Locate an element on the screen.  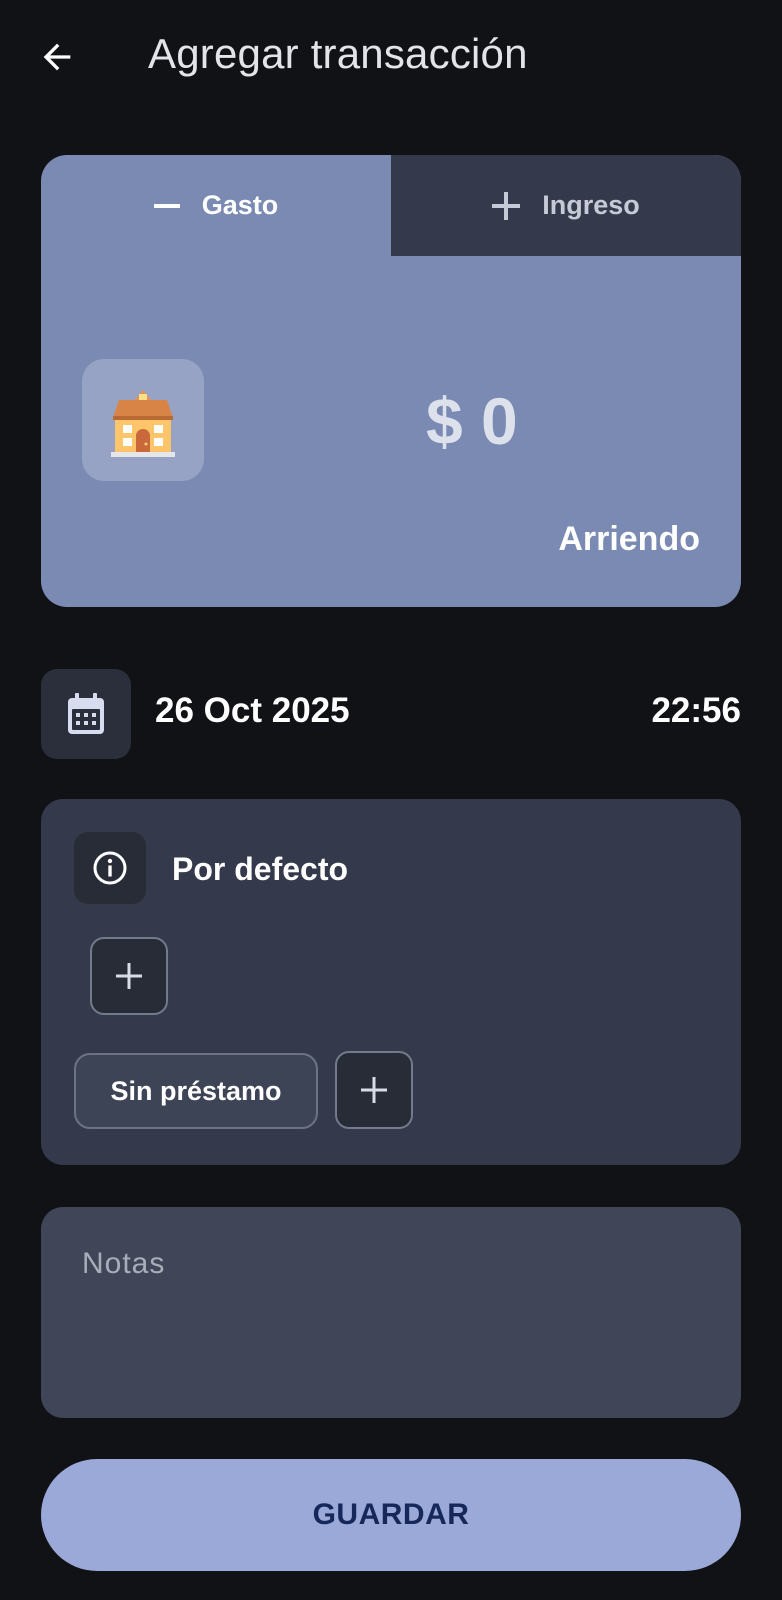
calendar-button is located at coordinates (86, 714).